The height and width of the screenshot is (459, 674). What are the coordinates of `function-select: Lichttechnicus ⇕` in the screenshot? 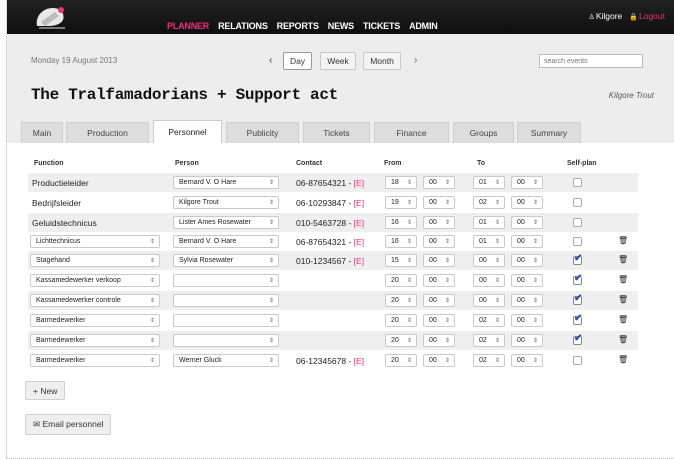 It's located at (95, 241).